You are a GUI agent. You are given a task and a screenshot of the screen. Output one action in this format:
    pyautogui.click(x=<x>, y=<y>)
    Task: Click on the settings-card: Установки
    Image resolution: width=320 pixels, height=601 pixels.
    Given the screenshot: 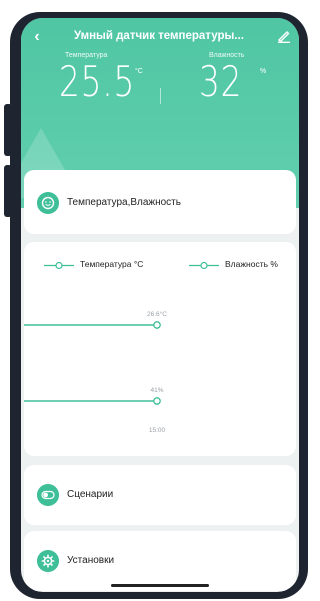 What is the action you would take?
    pyautogui.click(x=160, y=561)
    